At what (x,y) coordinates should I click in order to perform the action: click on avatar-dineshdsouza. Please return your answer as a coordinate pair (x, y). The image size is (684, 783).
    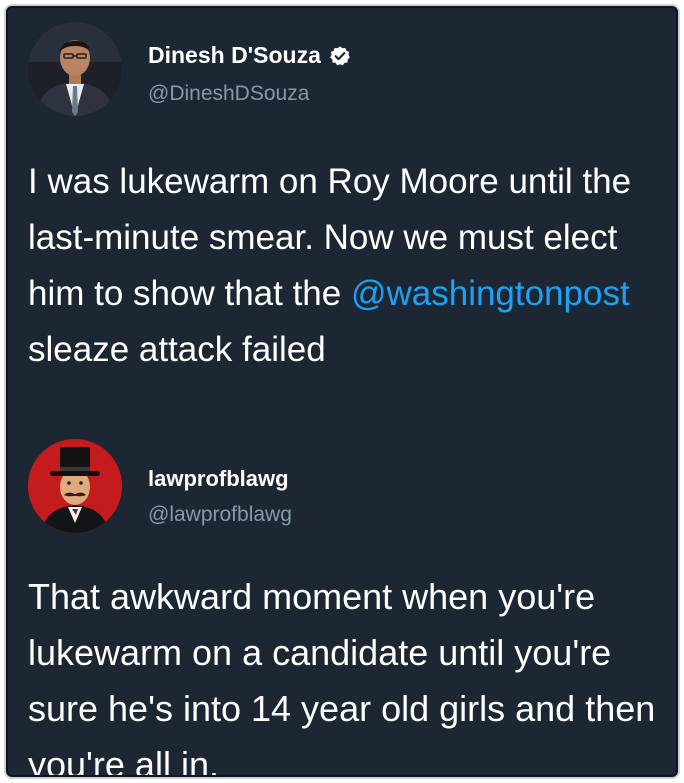
    Looking at the image, I should click on (75, 69).